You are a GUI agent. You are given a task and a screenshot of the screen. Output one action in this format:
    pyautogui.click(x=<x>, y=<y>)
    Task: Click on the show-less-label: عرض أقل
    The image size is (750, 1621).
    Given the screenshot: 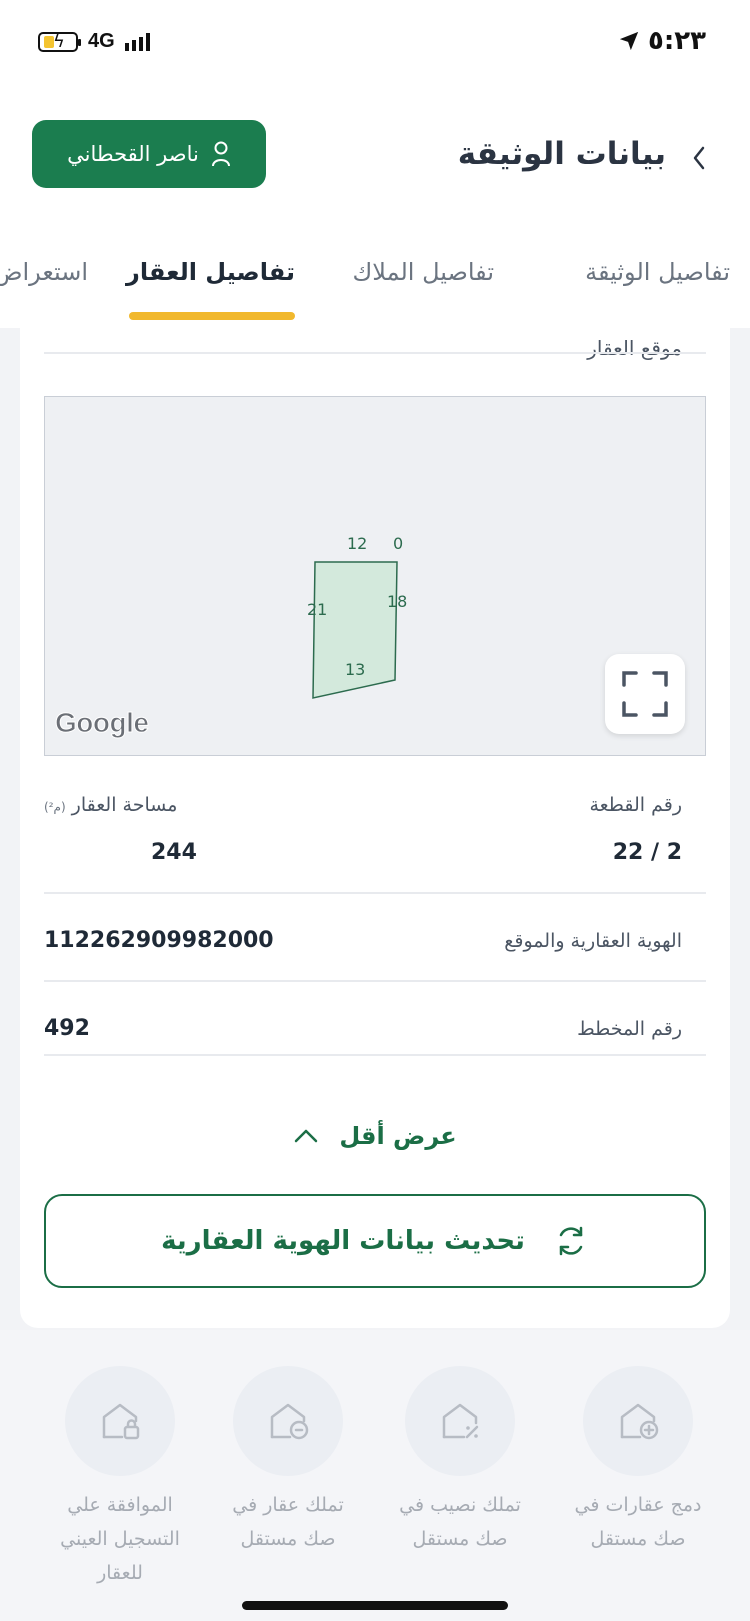 What is the action you would take?
    pyautogui.click(x=398, y=1136)
    